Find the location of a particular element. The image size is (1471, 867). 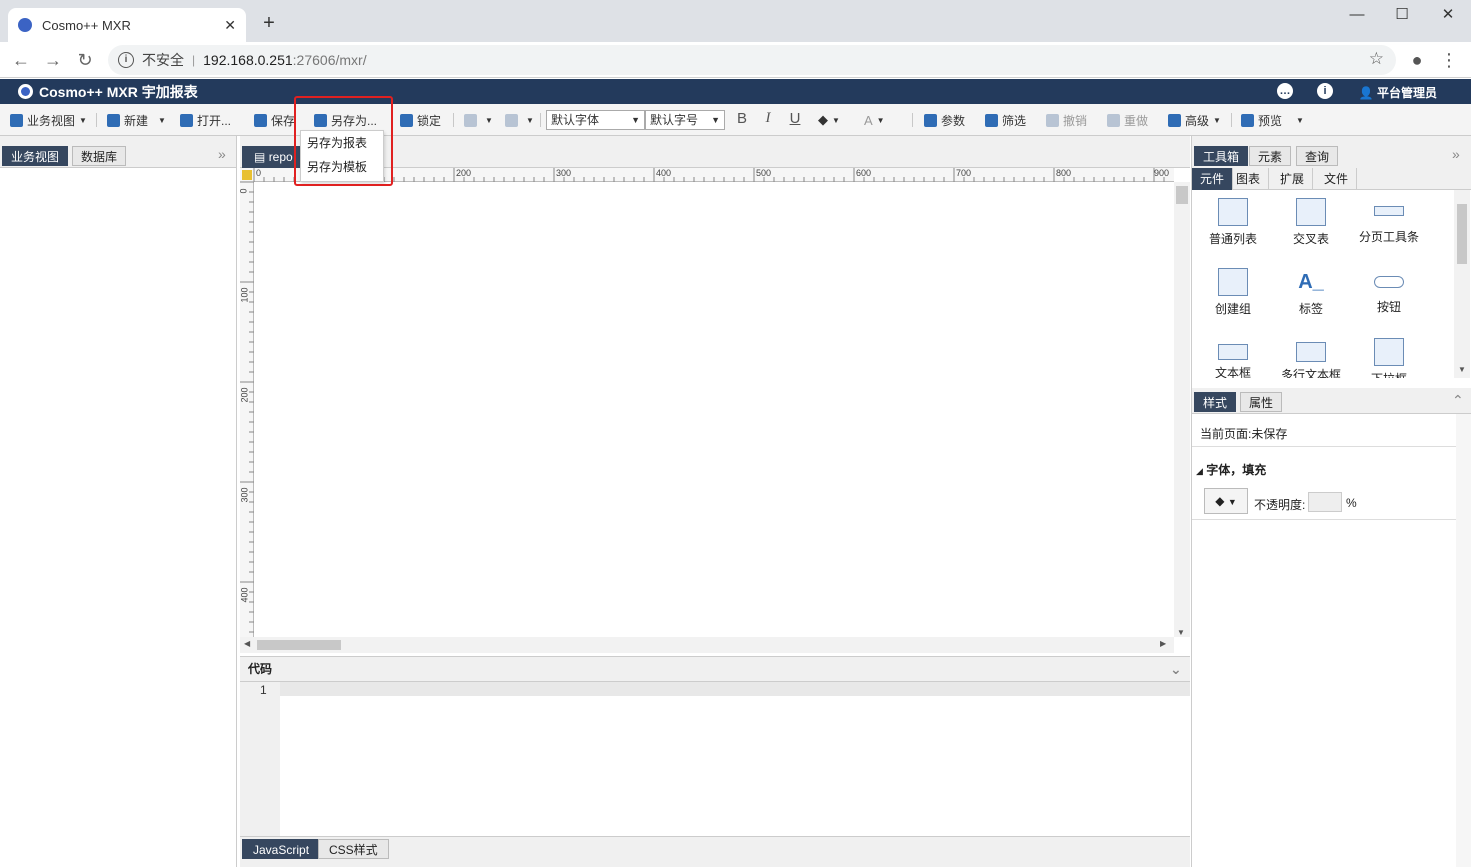

browser-tab: Cosmo++ MXR ✕ is located at coordinates (127, 25).